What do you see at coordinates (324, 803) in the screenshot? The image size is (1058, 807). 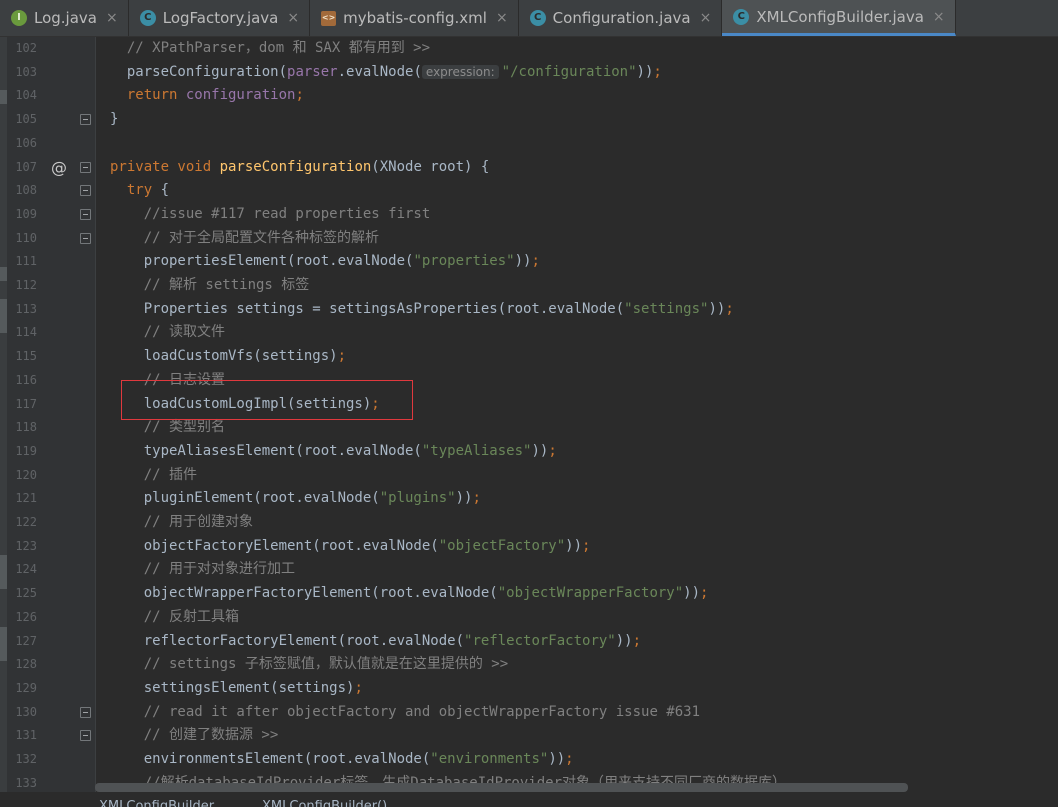 I see `breadcrumb-method: XMLConfigBuilder()` at bounding box center [324, 803].